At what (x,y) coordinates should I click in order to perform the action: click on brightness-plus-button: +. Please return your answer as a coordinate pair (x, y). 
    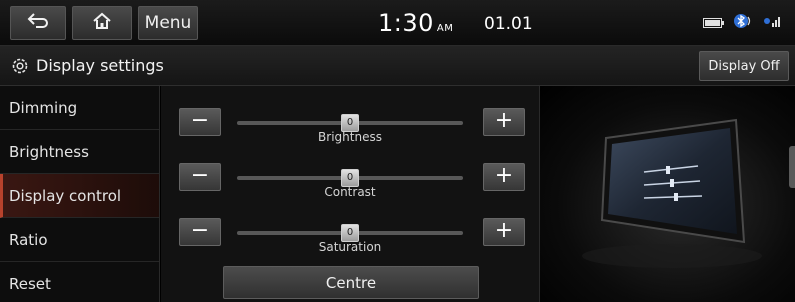
    Looking at the image, I should click on (504, 122).